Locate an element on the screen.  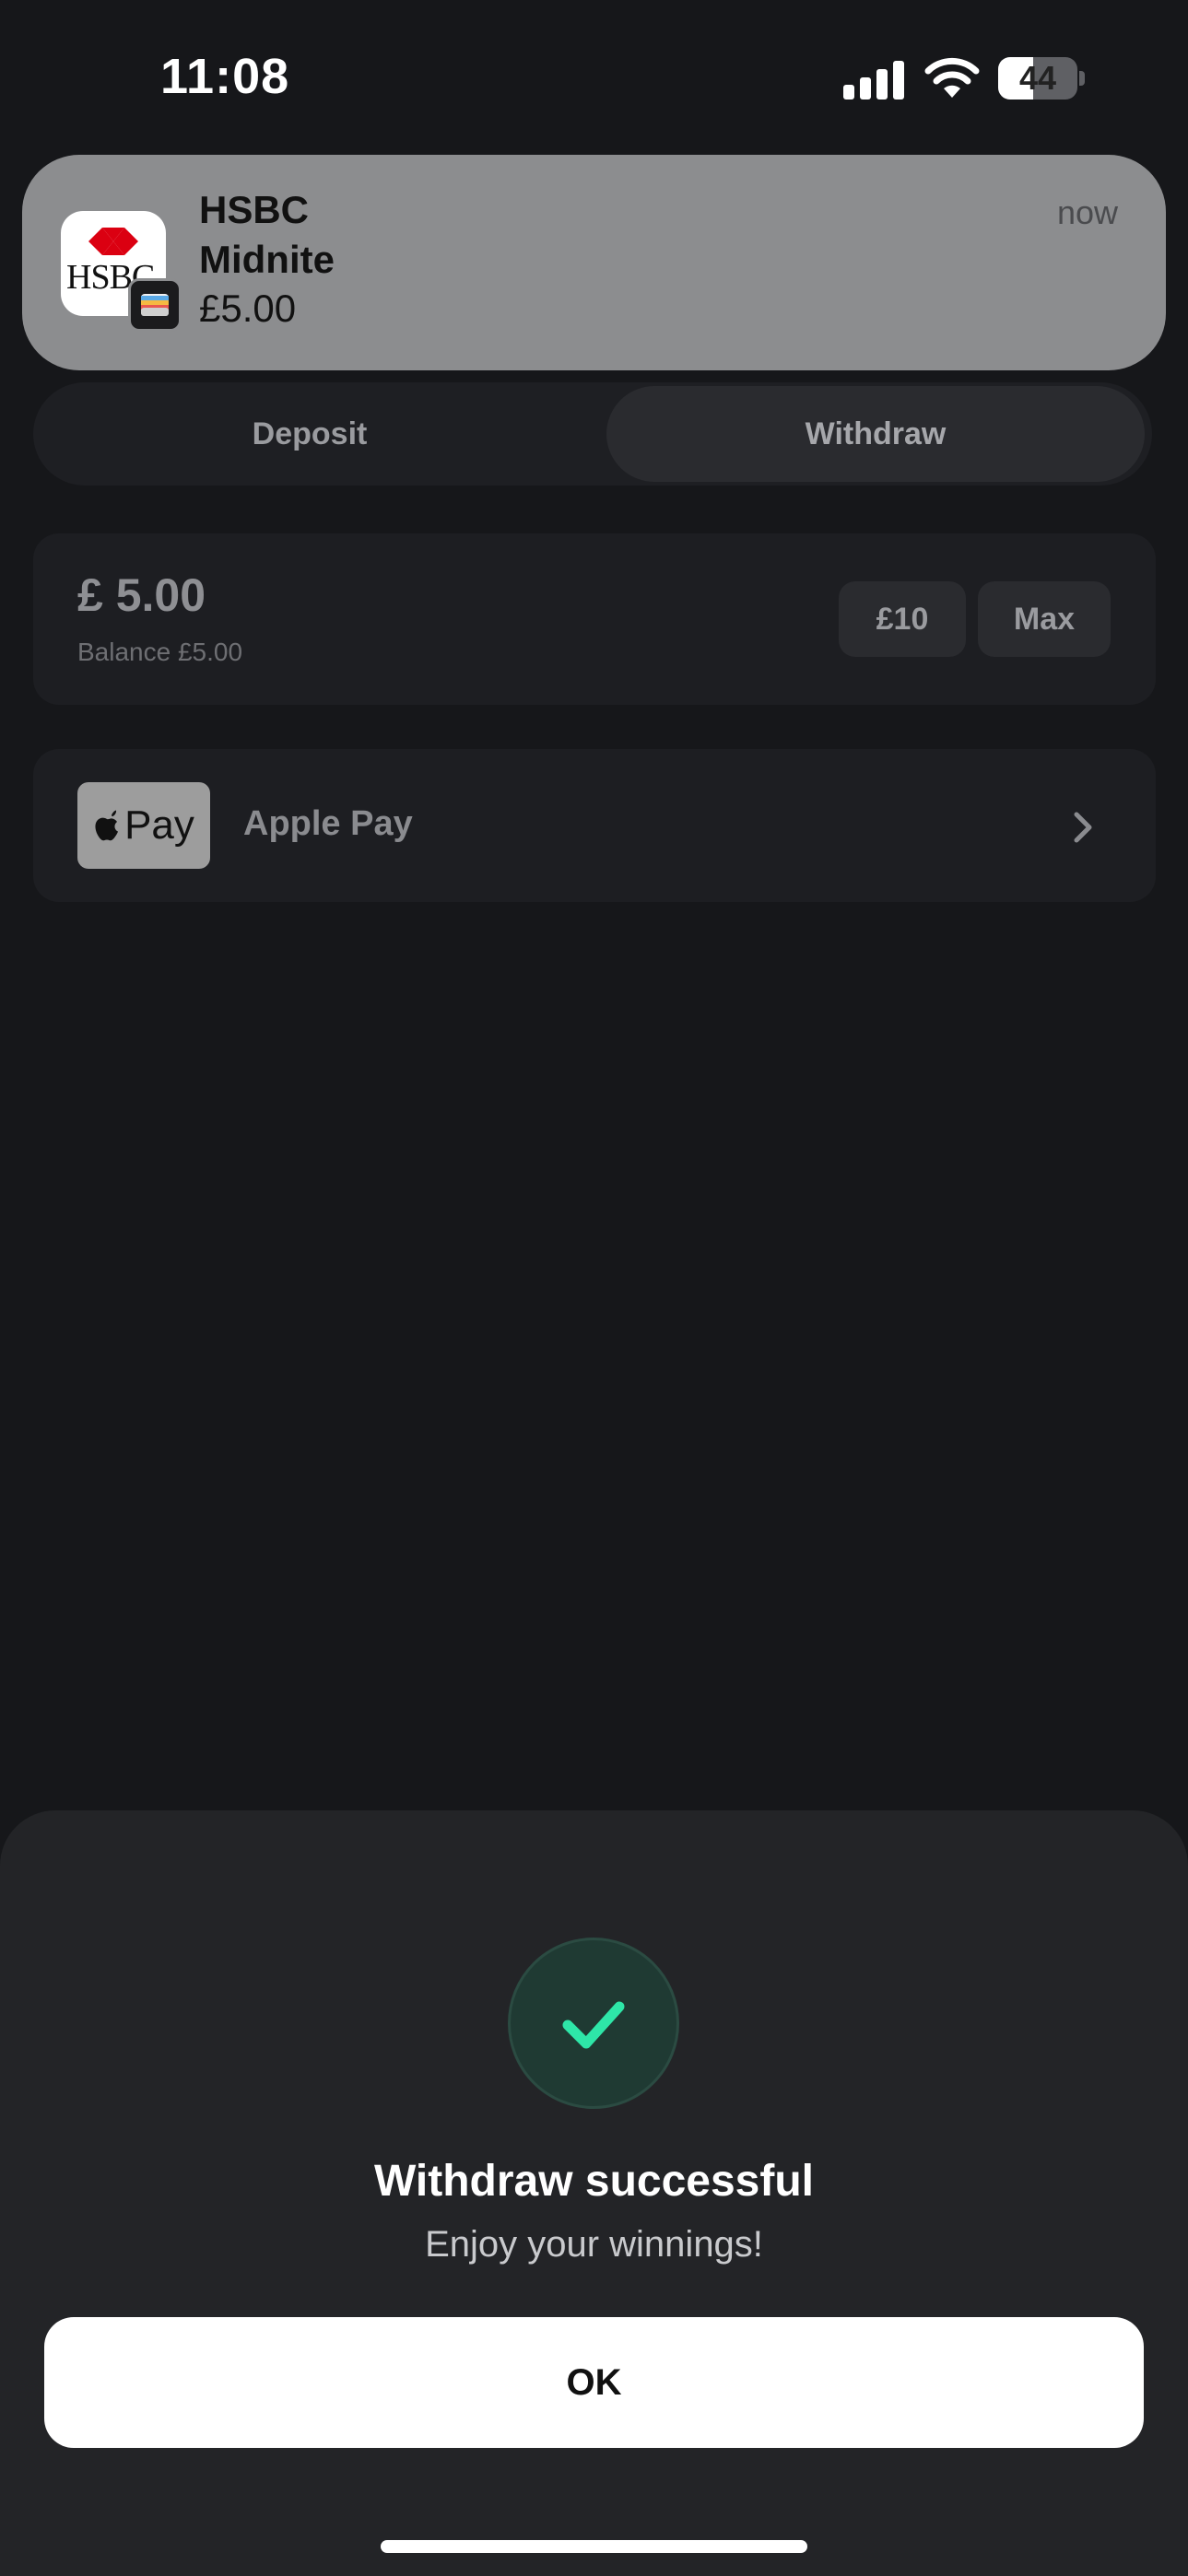
success-subtitle: Enjoy your winnings! is located at coordinates (594, 2244).